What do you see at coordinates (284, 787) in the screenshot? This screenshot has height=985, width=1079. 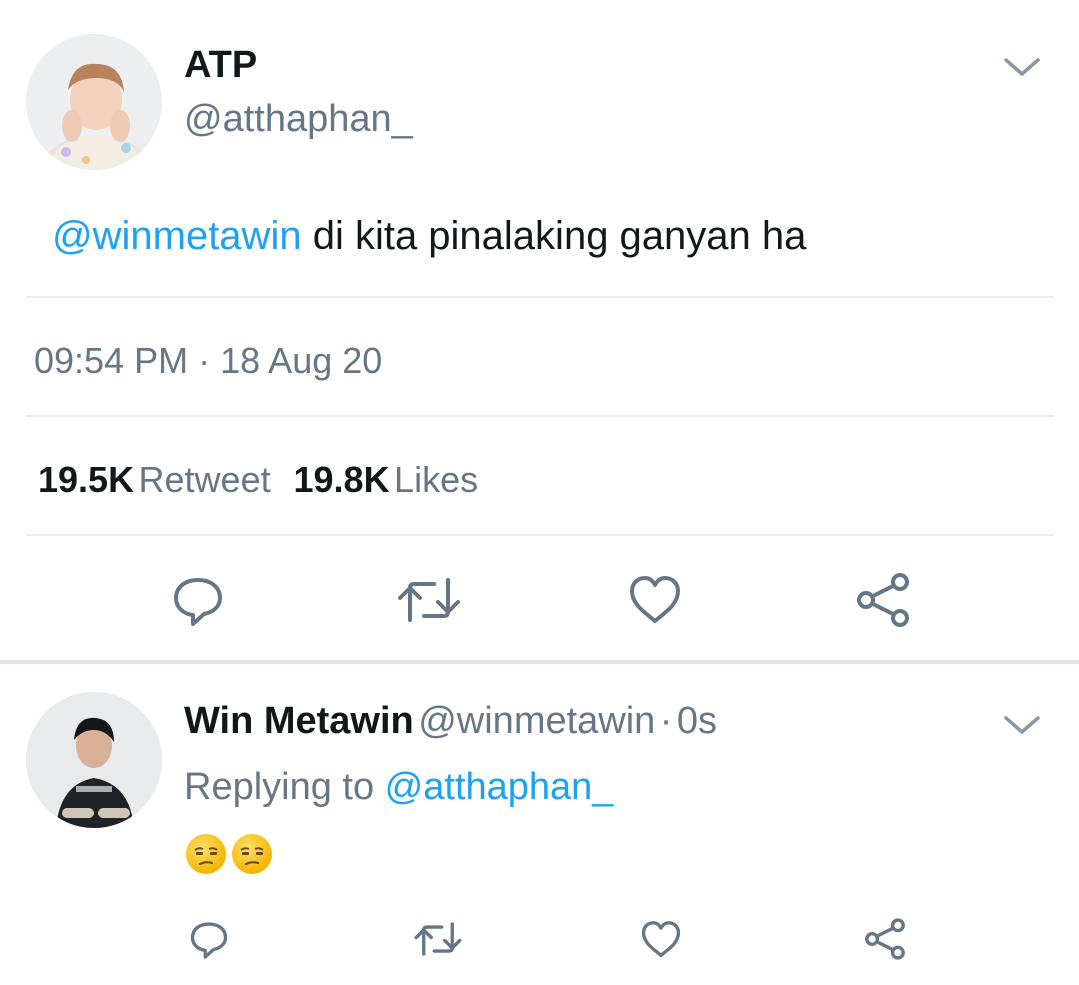 I see `replying-prefix: Replying to` at bounding box center [284, 787].